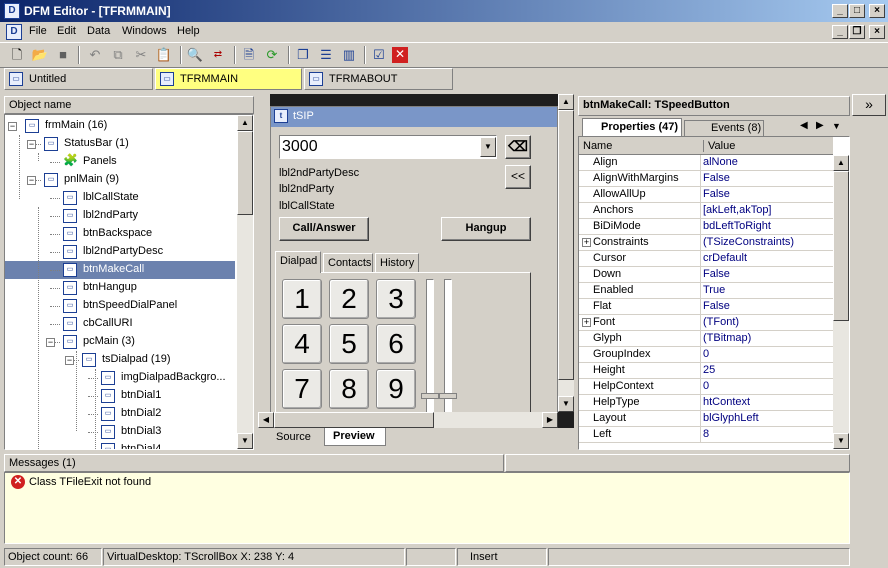  Describe the element at coordinates (349, 389) in the screenshot. I see `dial-key-8: 8` at that location.